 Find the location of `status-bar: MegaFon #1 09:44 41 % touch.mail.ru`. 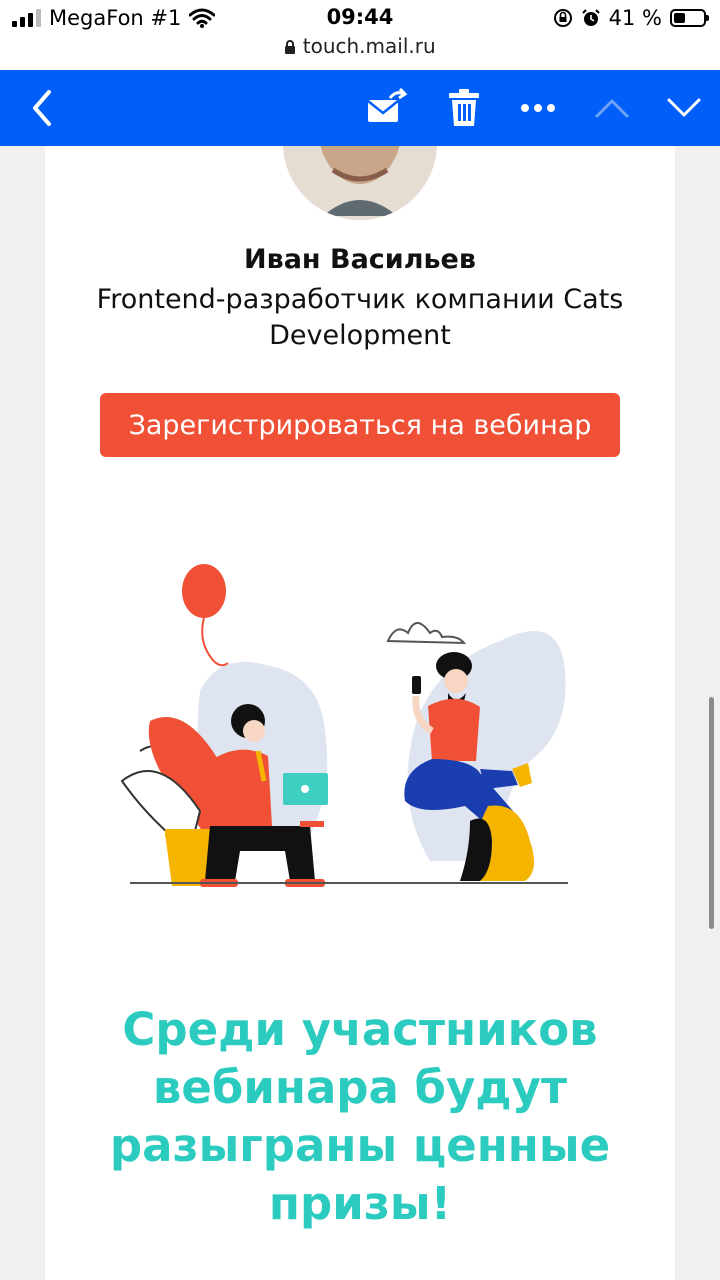

status-bar: MegaFon #1 09:44 41 % touch.mail.ru is located at coordinates (360, 35).